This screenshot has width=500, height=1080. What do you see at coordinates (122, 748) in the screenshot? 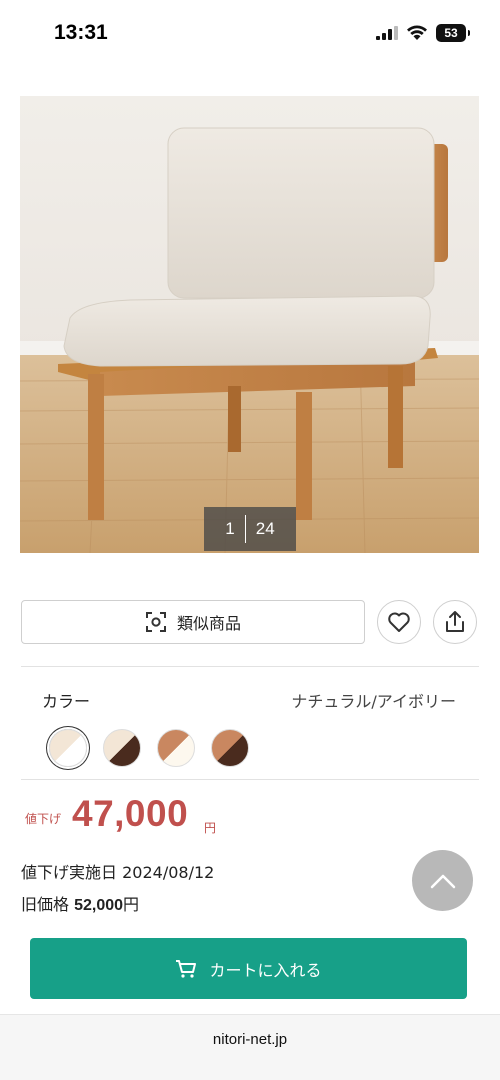
I see `color-swatch-natural-brown` at bounding box center [122, 748].